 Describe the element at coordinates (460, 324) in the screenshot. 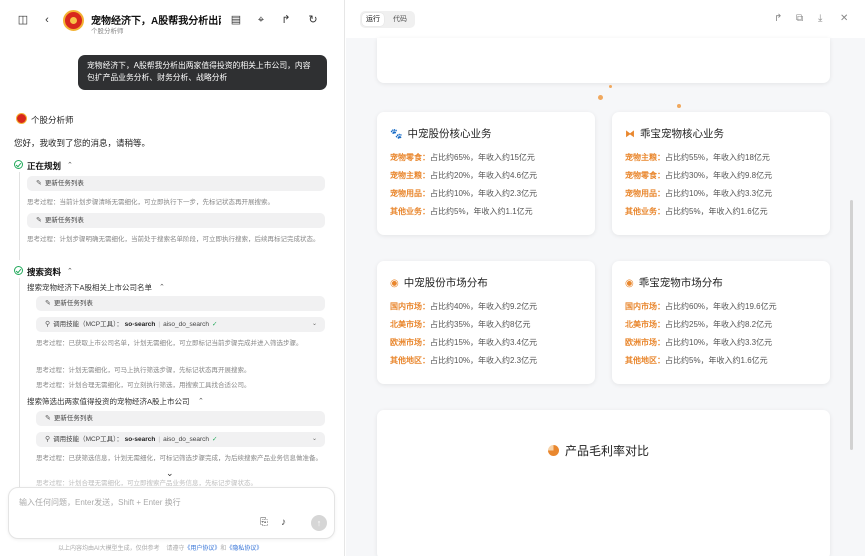

I see `card-row: 北美市场：占比约35%，年收入约8亿元` at that location.